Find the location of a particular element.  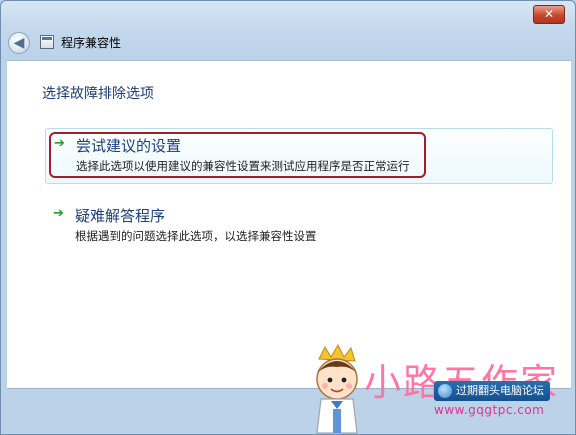

option-description: 选择此选项以使用建议的兼容性设置来测试应用程序是否正常运行 is located at coordinates (243, 166).